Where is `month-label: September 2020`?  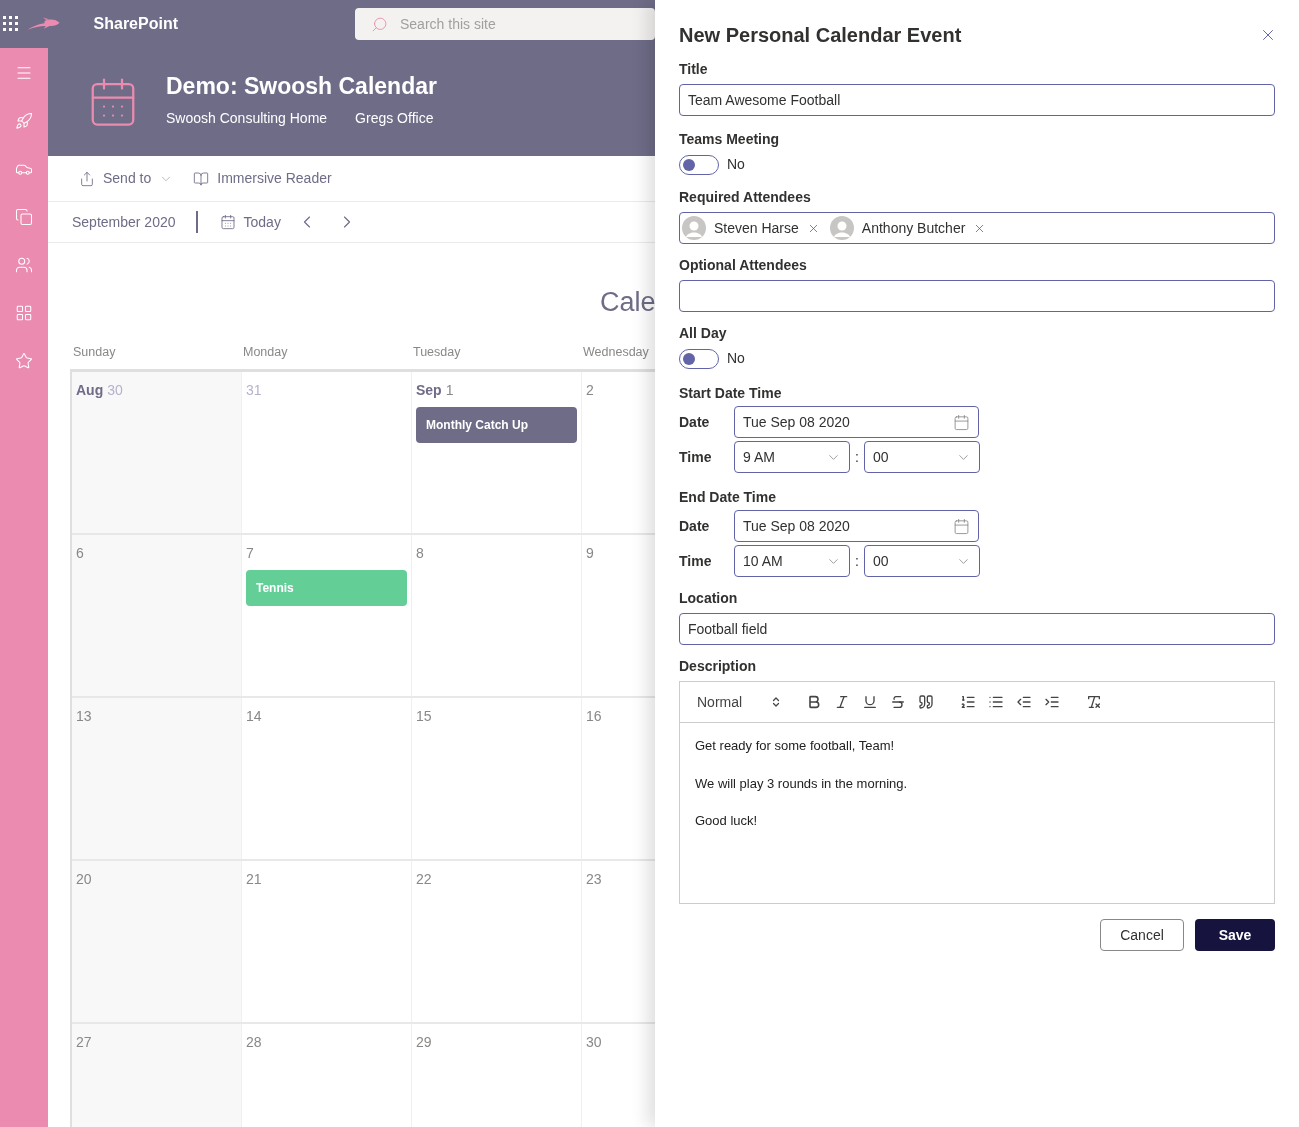 month-label: September 2020 is located at coordinates (124, 222).